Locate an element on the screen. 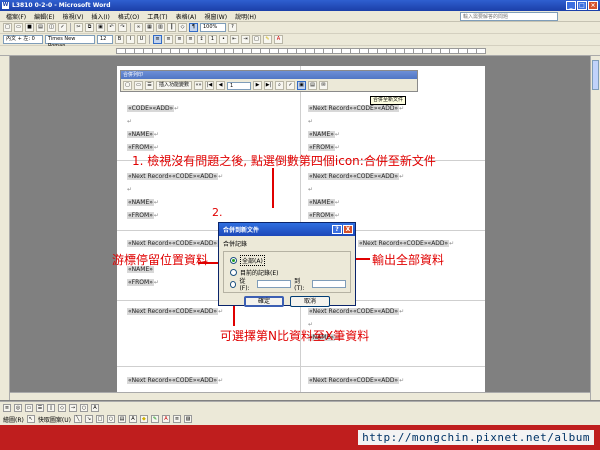 Image resolution: width=600 pixels, height=450 pixels. previous-record-icon: ◀ is located at coordinates (221, 85).